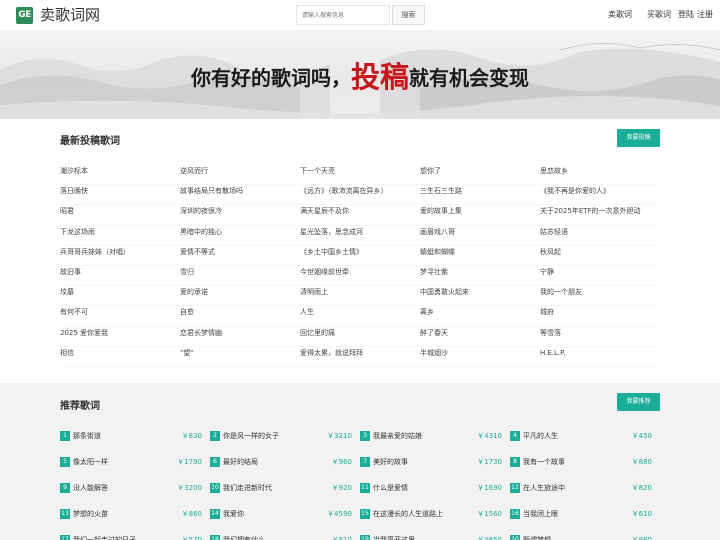 The image size is (720, 540). I want to click on latest-lyric-link: 姑苏轻语, so click(554, 232).